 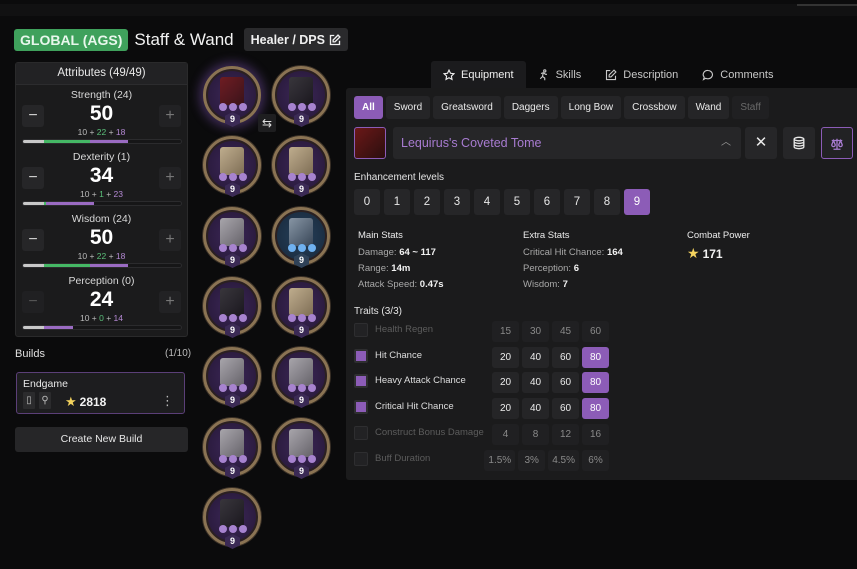 What do you see at coordinates (563, 460) in the screenshot?
I see `trait-value-option: 4.5%` at bounding box center [563, 460].